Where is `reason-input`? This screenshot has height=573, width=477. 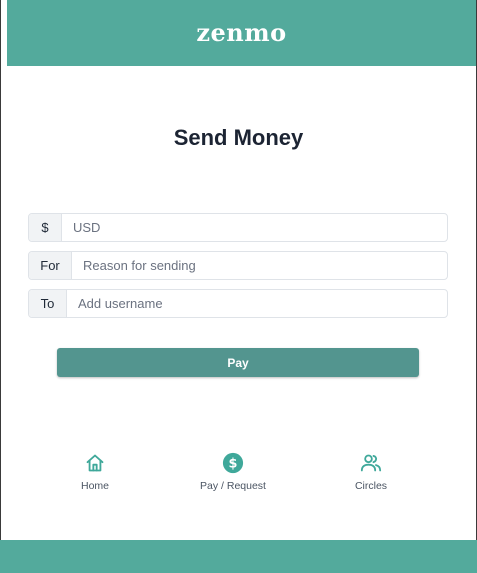 reason-input is located at coordinates (259, 265).